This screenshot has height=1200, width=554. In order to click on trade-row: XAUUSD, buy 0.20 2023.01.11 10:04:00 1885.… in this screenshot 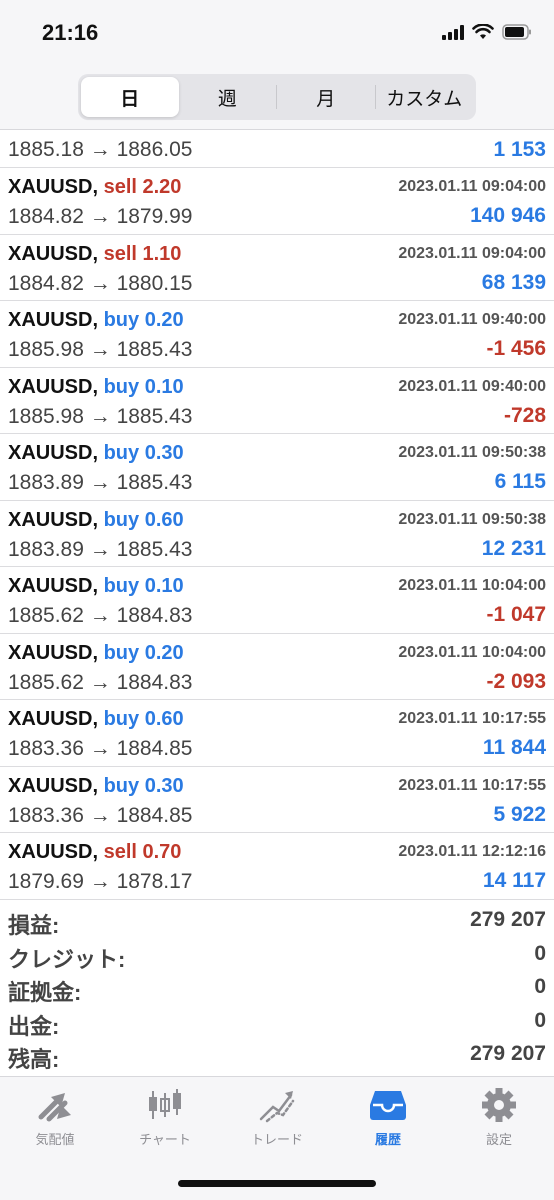, I will do `click(277, 667)`.